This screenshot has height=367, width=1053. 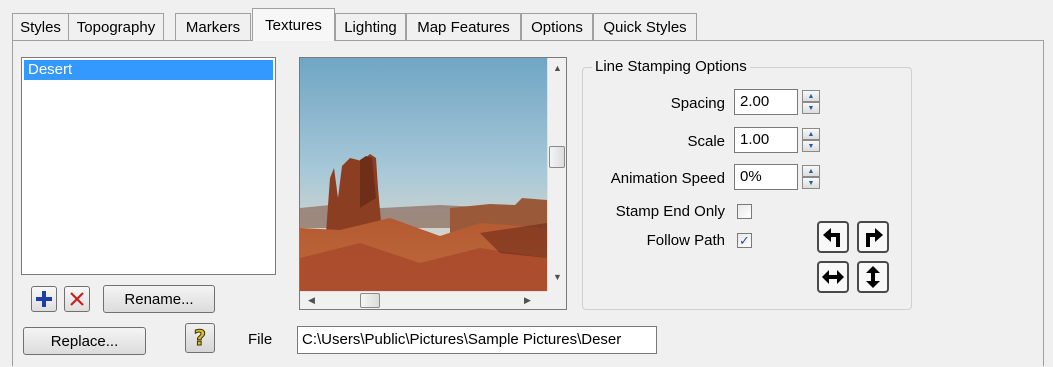 I want to click on preview-vertical-scrollbar: ▲ ▼, so click(x=556, y=174).